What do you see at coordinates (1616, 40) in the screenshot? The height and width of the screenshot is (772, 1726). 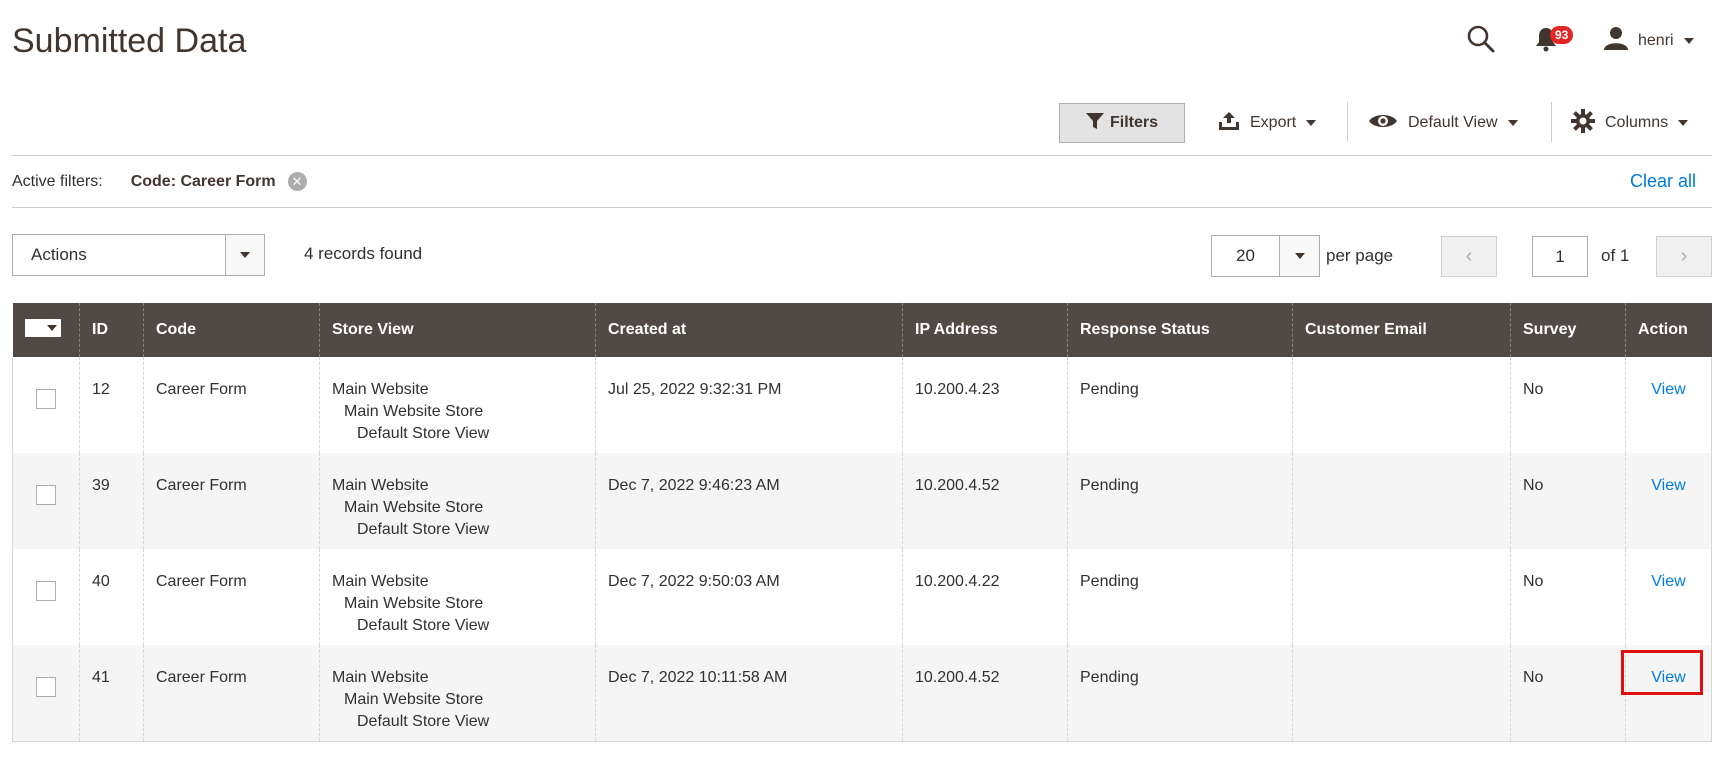 I see `user-icon` at bounding box center [1616, 40].